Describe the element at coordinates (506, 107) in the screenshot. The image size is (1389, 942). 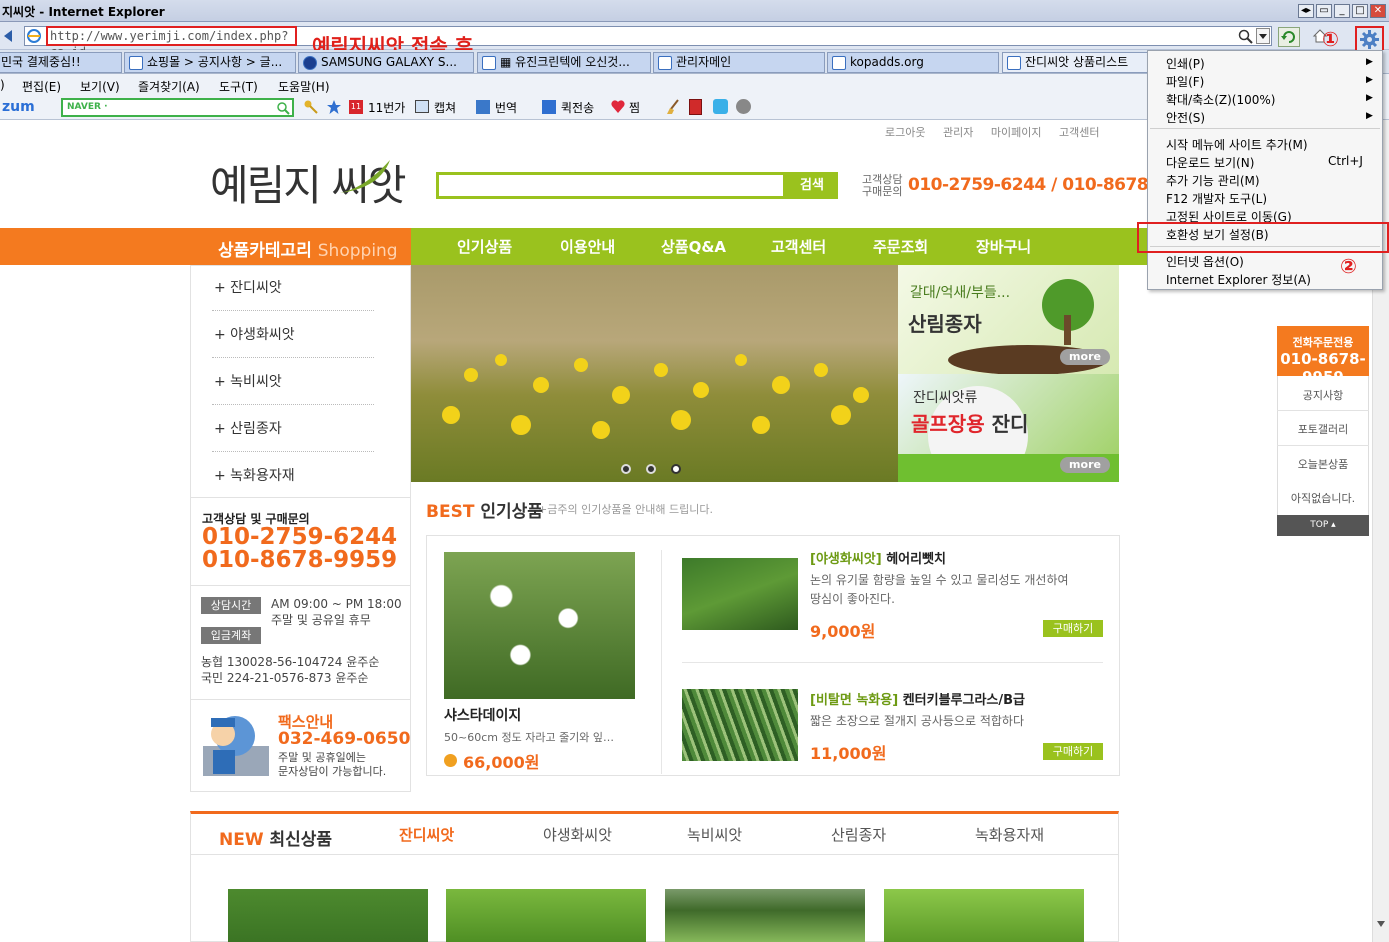
I see `translate-button: 번역` at that location.